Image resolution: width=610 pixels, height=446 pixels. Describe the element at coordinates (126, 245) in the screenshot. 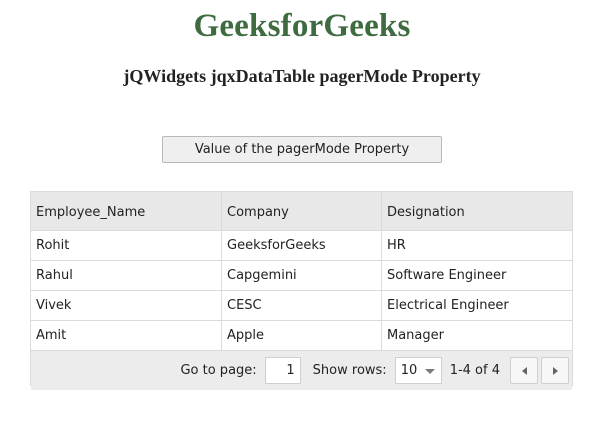

I see `table-cell: Rohit` at that location.